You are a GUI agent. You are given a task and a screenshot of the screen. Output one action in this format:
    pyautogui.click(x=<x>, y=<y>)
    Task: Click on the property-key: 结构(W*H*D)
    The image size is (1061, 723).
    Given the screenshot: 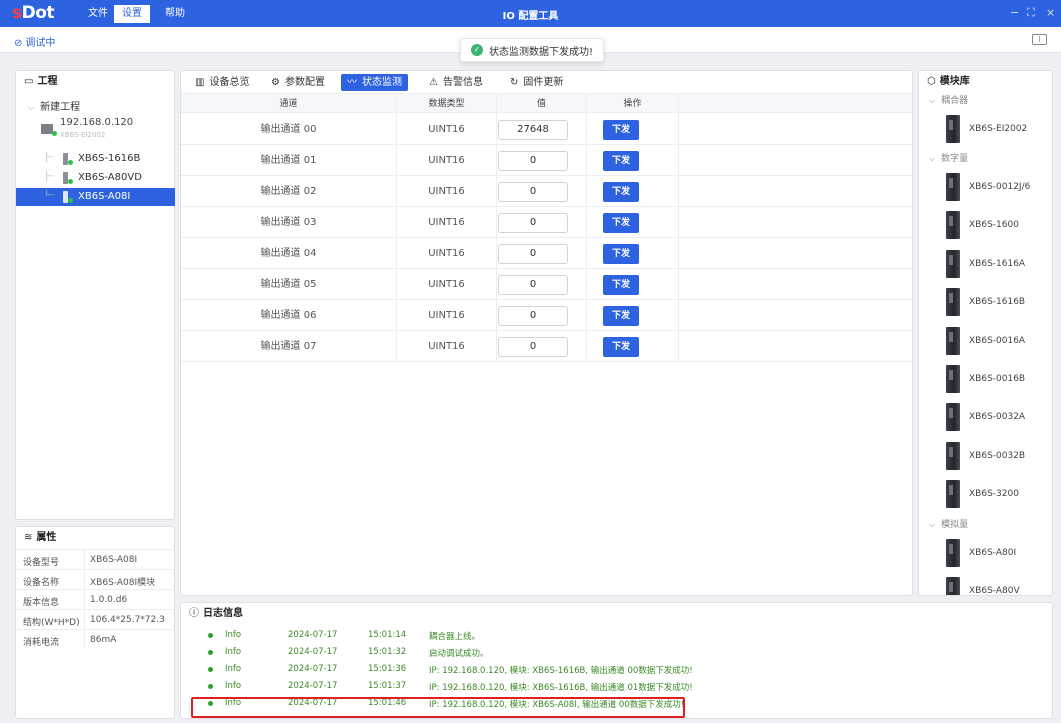 What is the action you would take?
    pyautogui.click(x=51, y=623)
    